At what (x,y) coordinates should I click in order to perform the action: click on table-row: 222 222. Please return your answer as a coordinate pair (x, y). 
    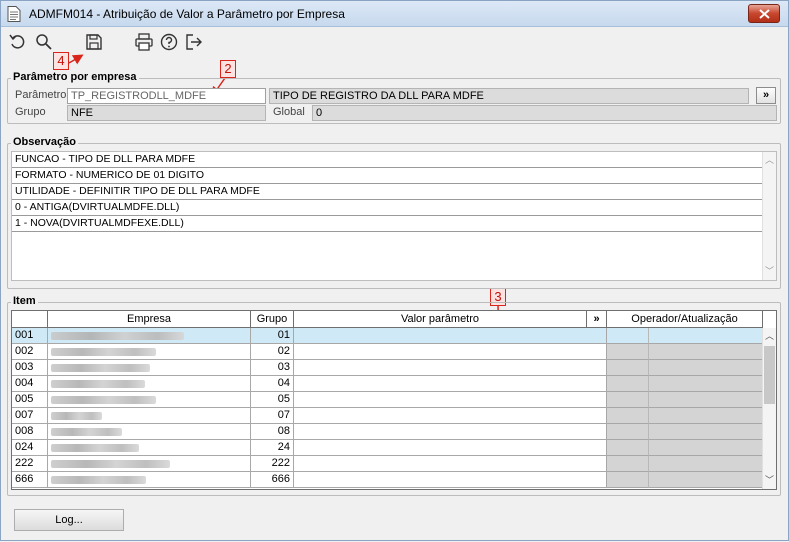
    Looking at the image, I should click on (388, 464).